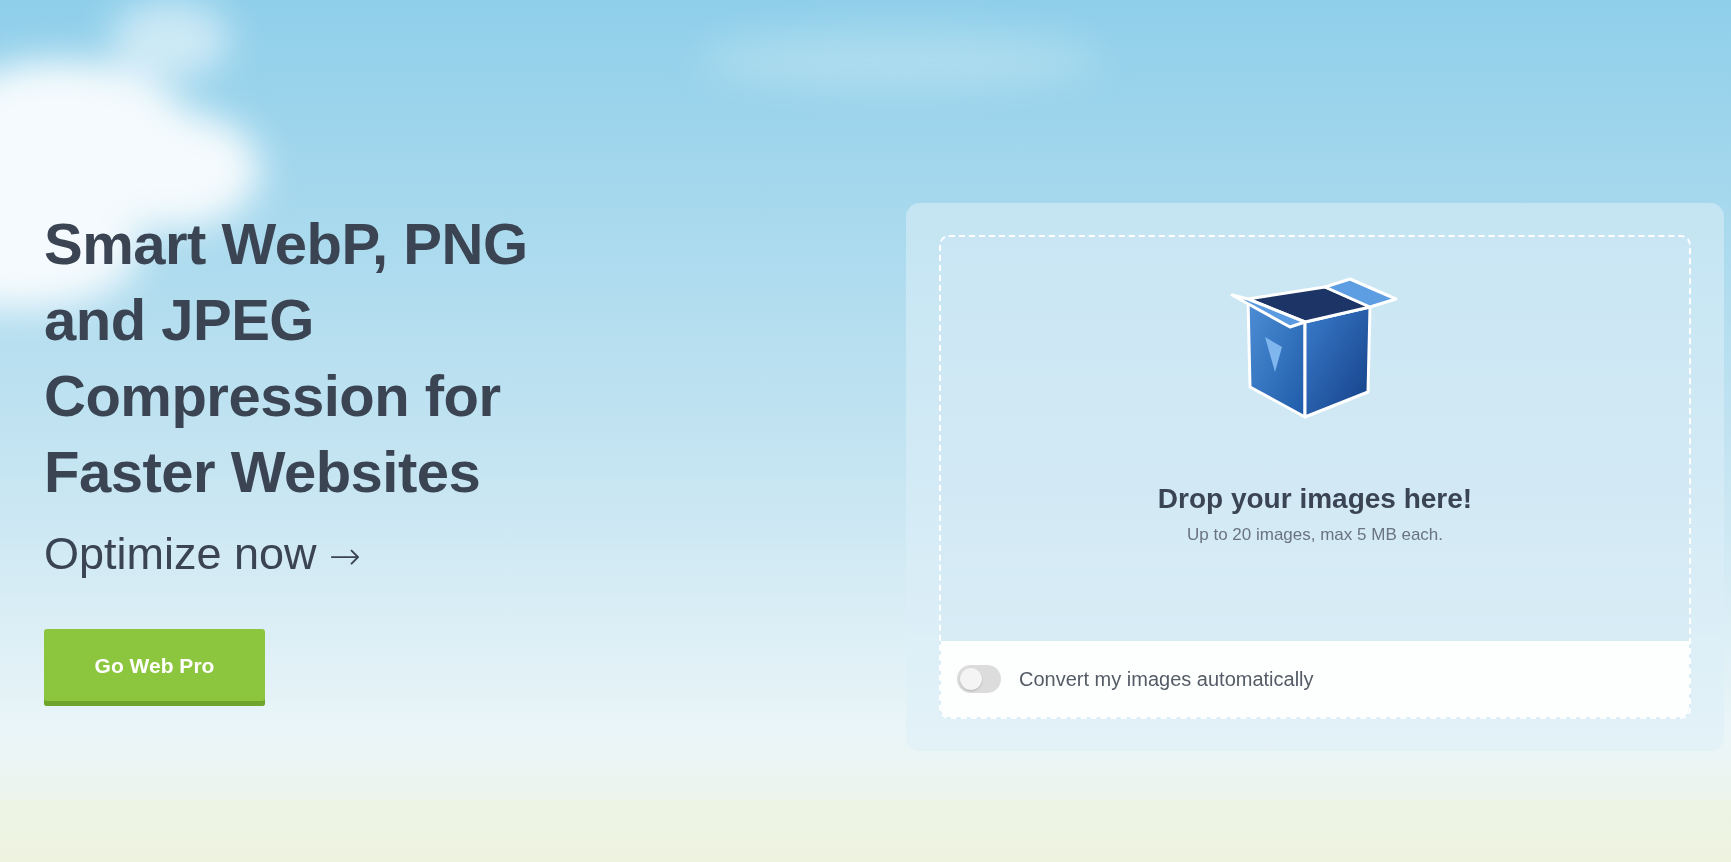  I want to click on optimize-link: Optimize now →, so click(202, 555).